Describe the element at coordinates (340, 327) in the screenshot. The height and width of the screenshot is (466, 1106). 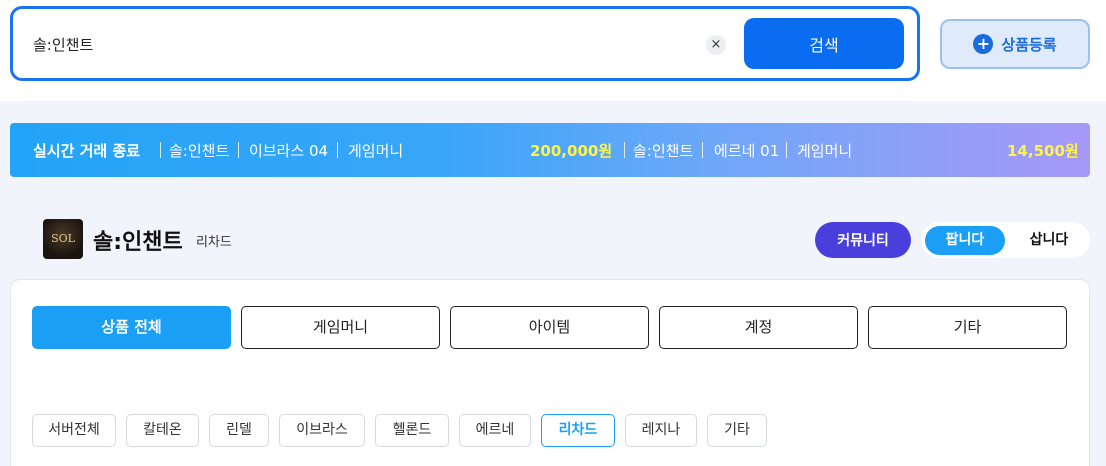
I see `category-tab-game-money: 게임머니` at that location.